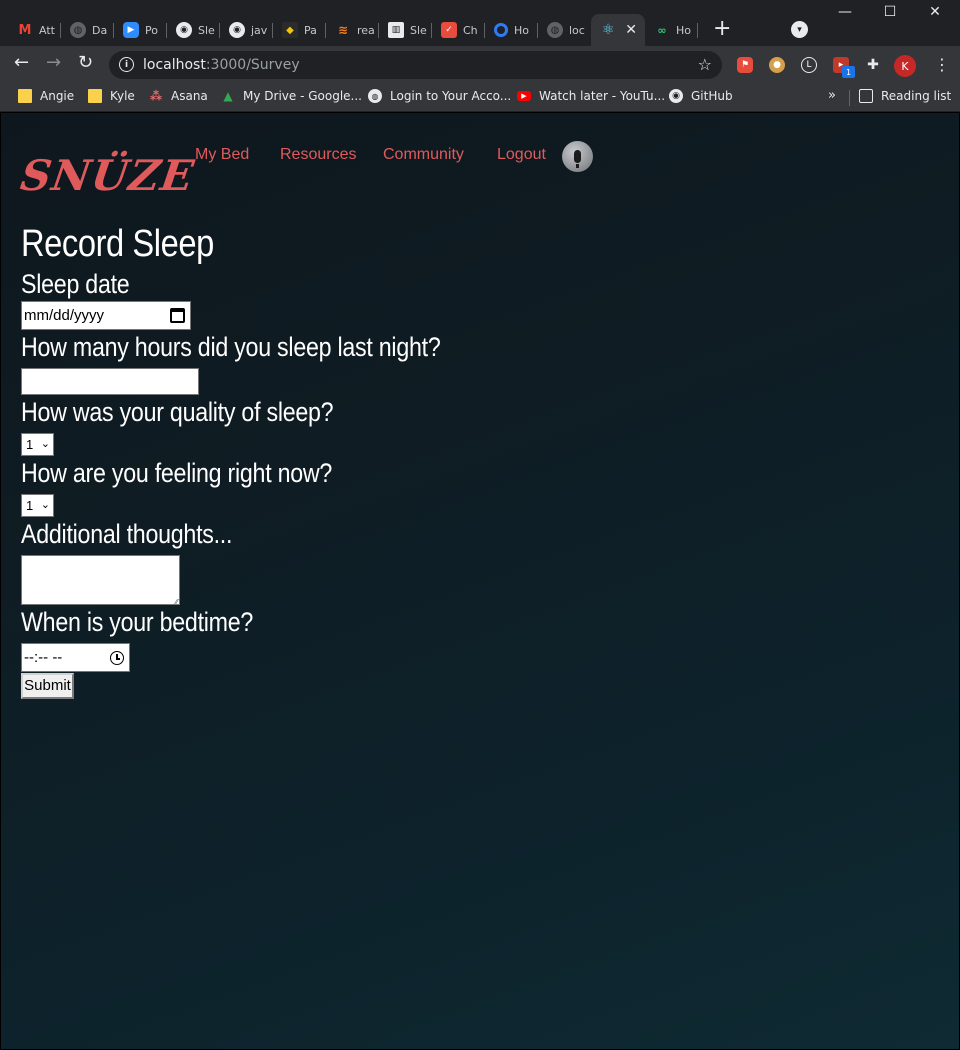 This screenshot has height=1050, width=960. I want to click on reading-list-label: Reading list, so click(916, 96).